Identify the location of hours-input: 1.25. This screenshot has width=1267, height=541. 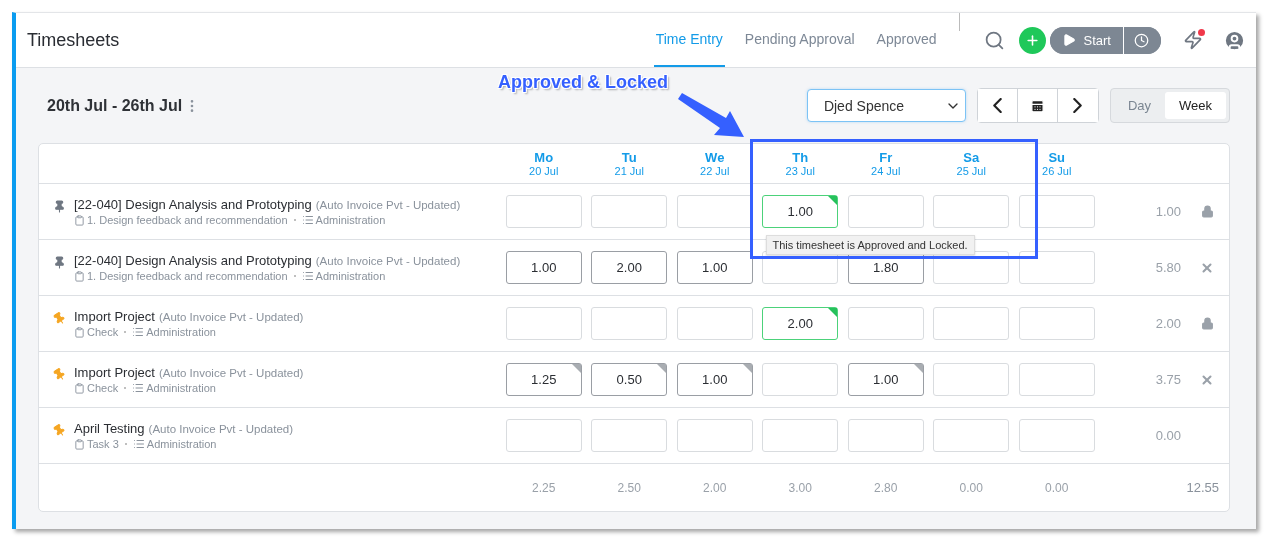
(543, 379).